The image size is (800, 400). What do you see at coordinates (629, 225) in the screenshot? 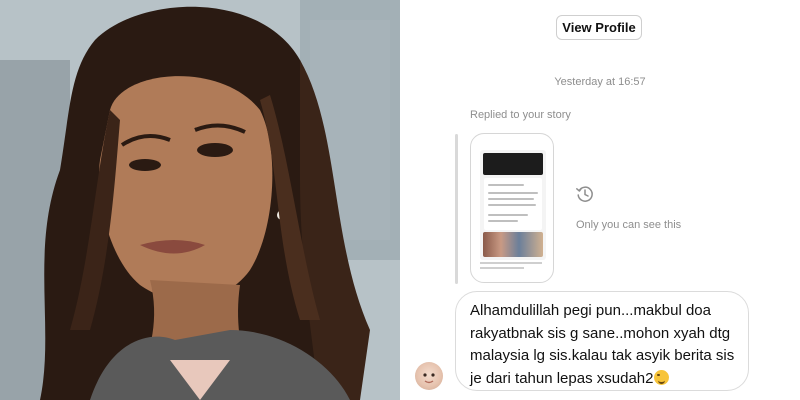
I see `visibility-note: Only you can see this` at bounding box center [629, 225].